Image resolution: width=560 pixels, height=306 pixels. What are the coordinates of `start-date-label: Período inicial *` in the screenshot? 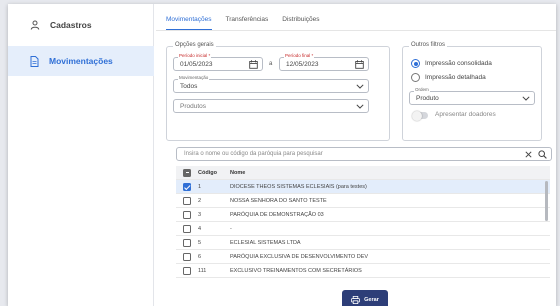 It's located at (195, 55).